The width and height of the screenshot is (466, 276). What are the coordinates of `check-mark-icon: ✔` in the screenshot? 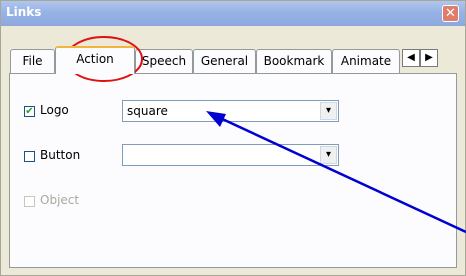 It's located at (29, 111).